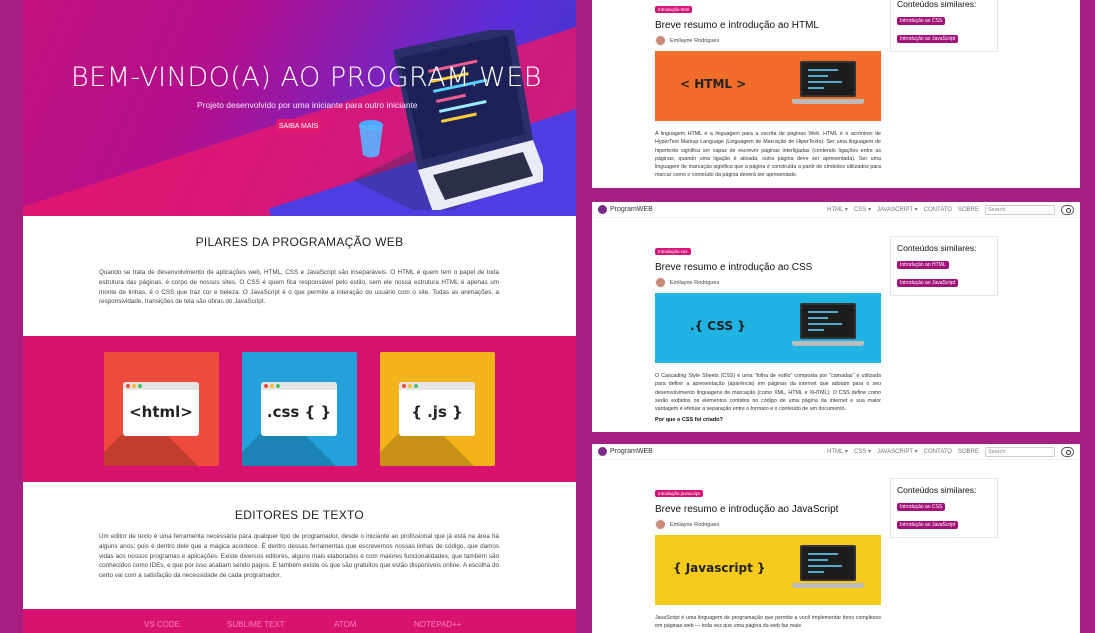 Image resolution: width=1095 pixels, height=633 pixels. Describe the element at coordinates (299, 412) in the screenshot. I see `css-tile-label: .css { }` at that location.